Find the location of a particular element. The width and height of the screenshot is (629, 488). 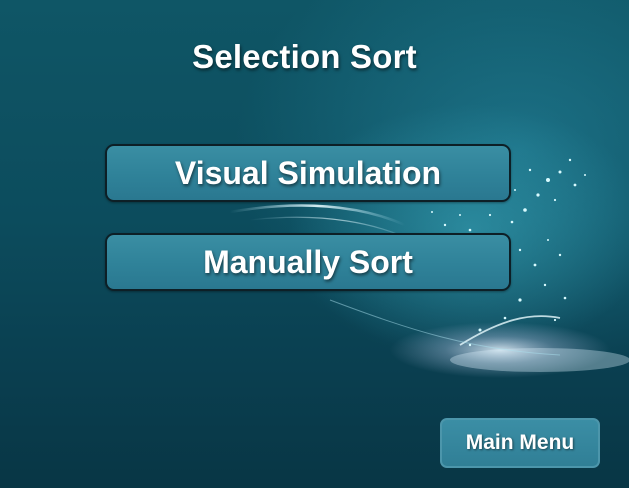

visual-simulation-button: Visual Simulation is located at coordinates (308, 173).